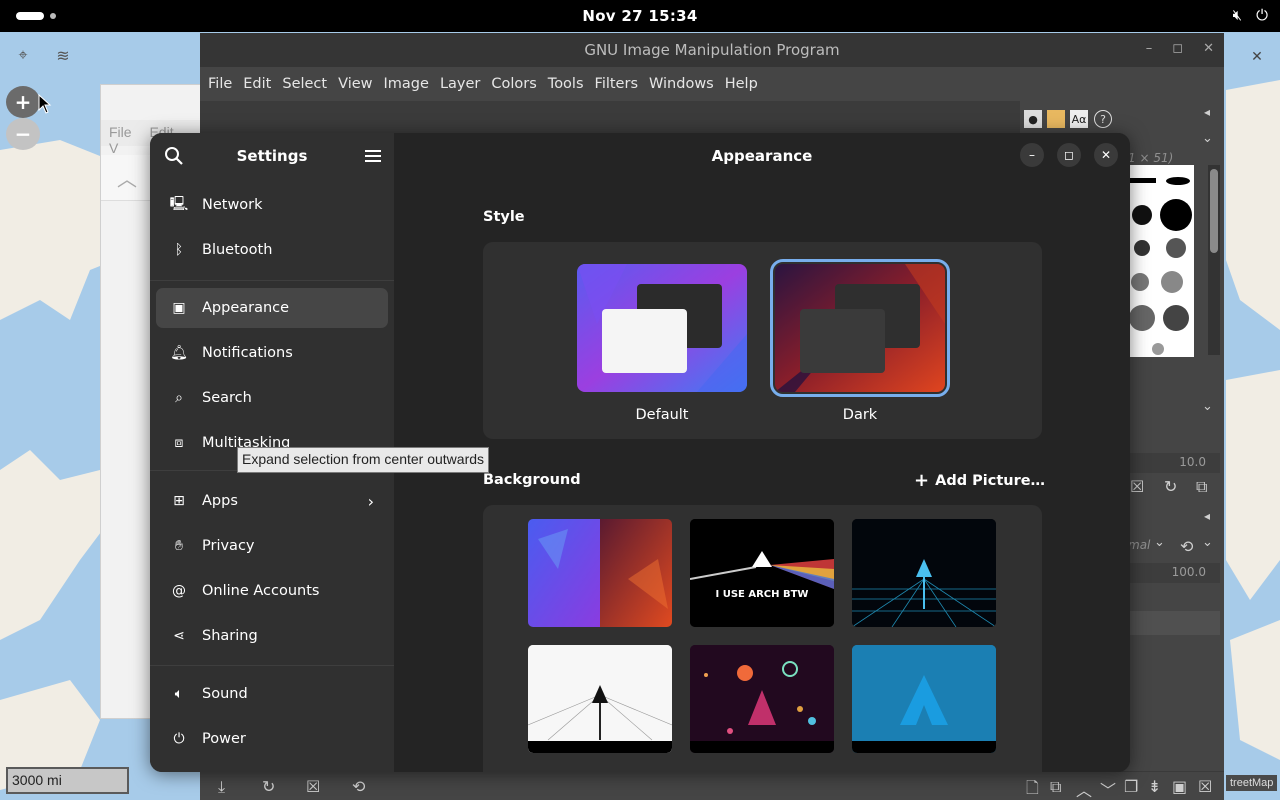 This screenshot has width=1280, height=800. Describe the element at coordinates (1250, 15) in the screenshot. I see `system-tray: 🔇︎ ⏻` at that location.